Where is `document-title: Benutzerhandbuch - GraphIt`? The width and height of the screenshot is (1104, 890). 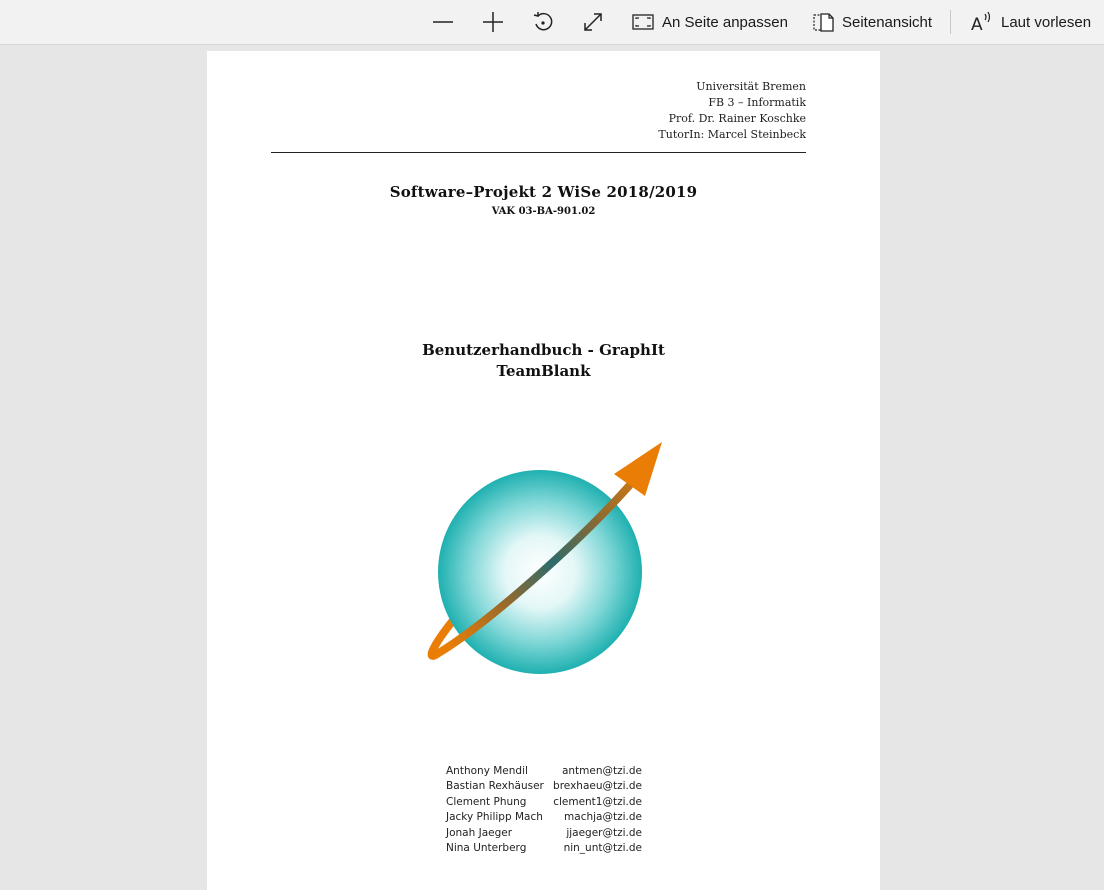
document-title: Benutzerhandbuch - GraphIt is located at coordinates (543, 350).